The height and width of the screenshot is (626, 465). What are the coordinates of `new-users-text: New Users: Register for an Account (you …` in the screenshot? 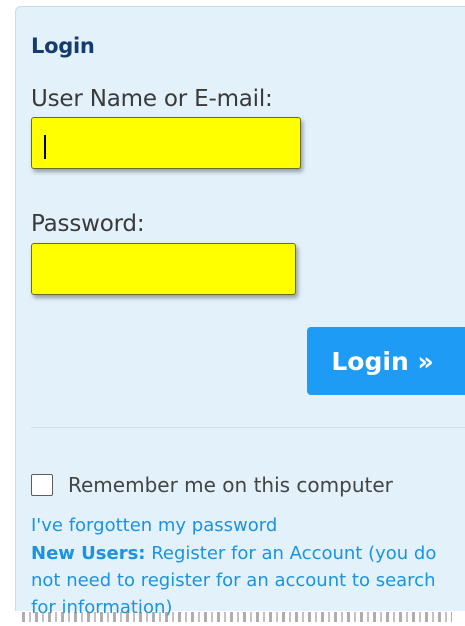 It's located at (246, 580).